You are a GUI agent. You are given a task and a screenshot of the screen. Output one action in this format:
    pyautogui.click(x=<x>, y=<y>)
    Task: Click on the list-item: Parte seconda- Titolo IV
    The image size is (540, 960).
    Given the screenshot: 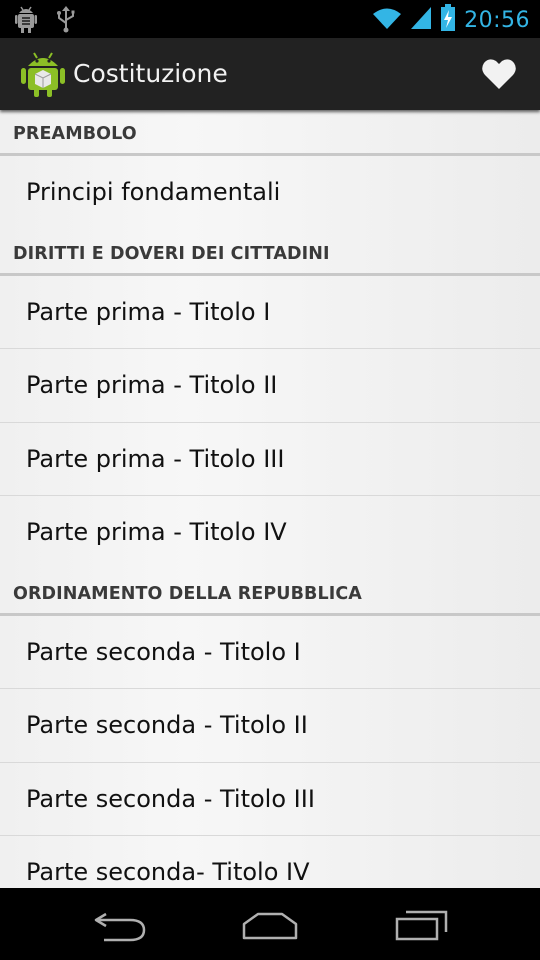 What is the action you would take?
    pyautogui.click(x=270, y=862)
    